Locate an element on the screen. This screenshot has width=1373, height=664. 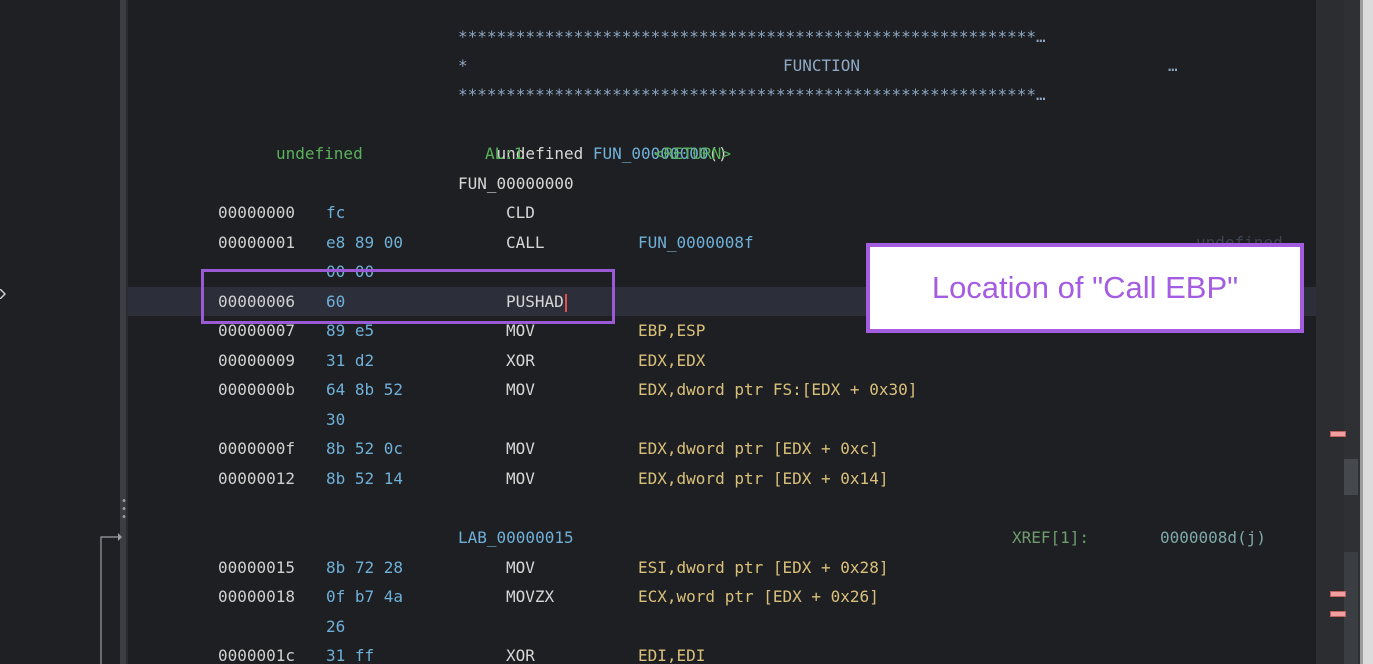
header-function-star: * is located at coordinates (463, 65).